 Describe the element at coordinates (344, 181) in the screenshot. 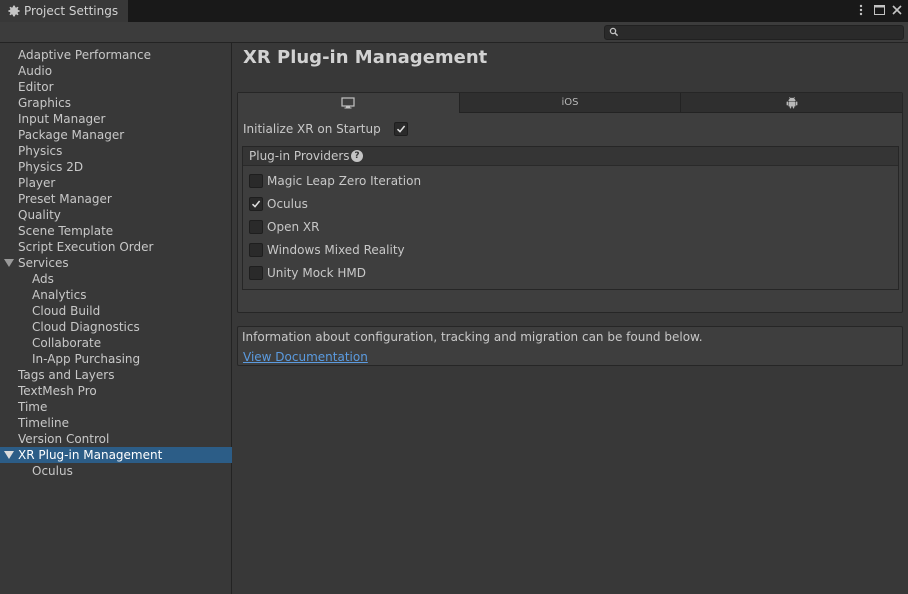

I see `provider-label: Magic Leap Zero Iteration` at that location.